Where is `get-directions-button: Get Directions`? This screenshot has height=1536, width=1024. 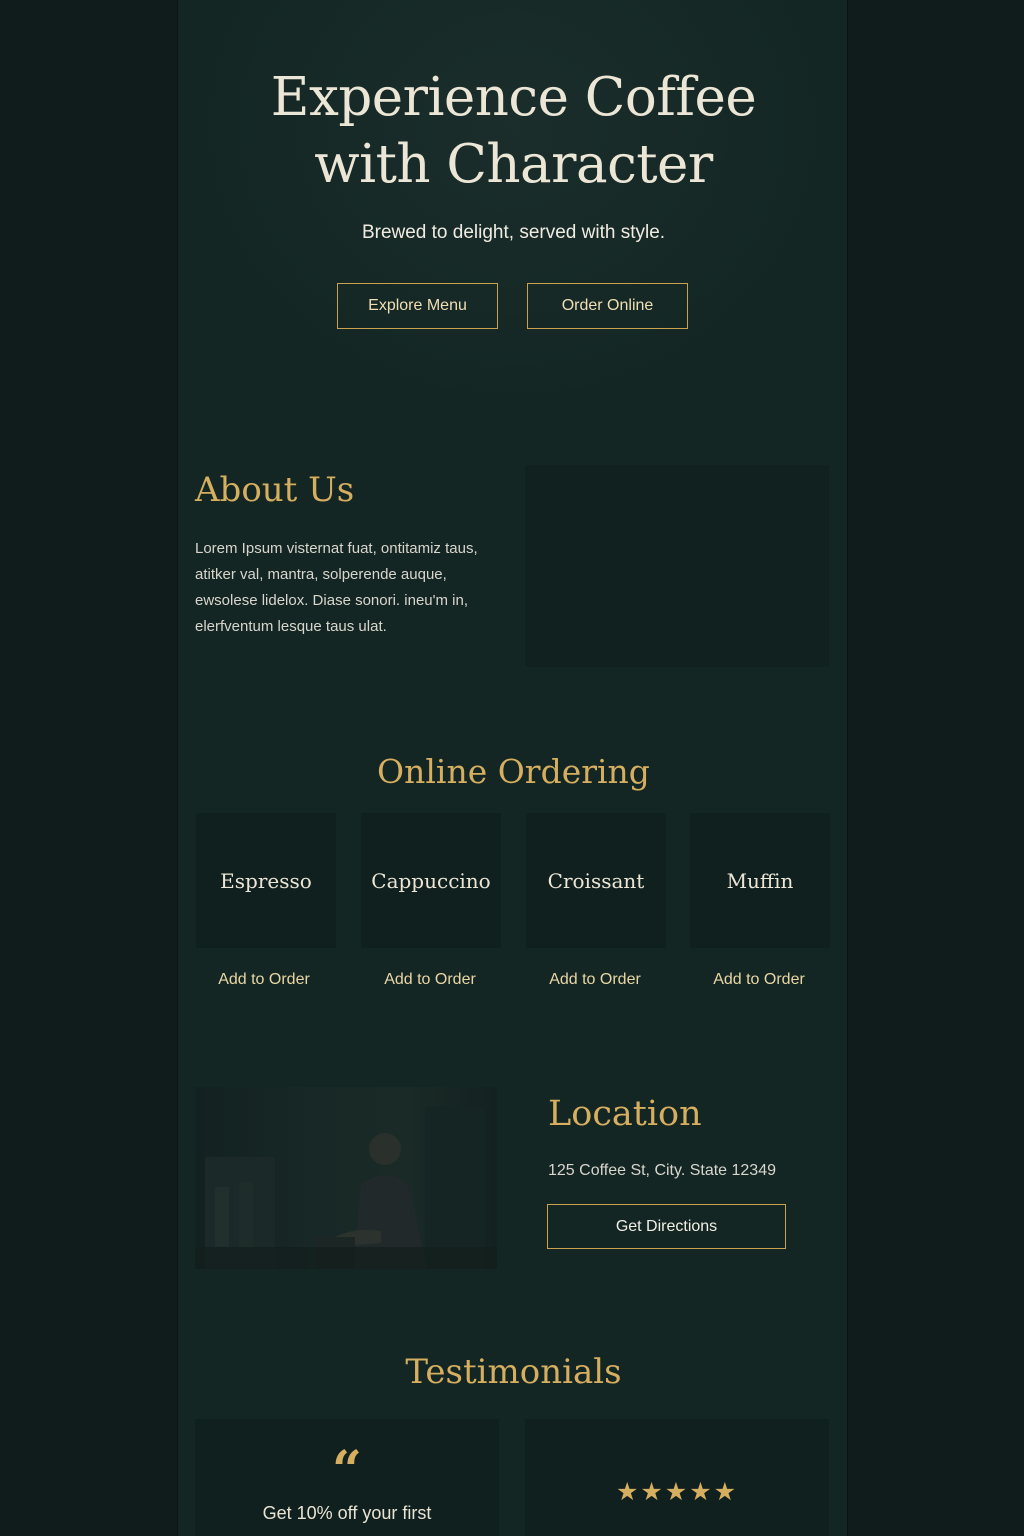
get-directions-button: Get Directions is located at coordinates (666, 1226).